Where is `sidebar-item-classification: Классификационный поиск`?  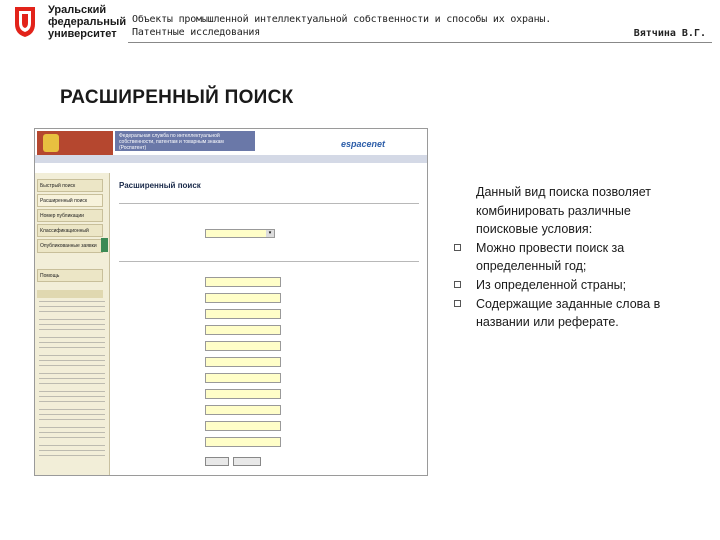 sidebar-item-classification: Классификационный поиск is located at coordinates (70, 230).